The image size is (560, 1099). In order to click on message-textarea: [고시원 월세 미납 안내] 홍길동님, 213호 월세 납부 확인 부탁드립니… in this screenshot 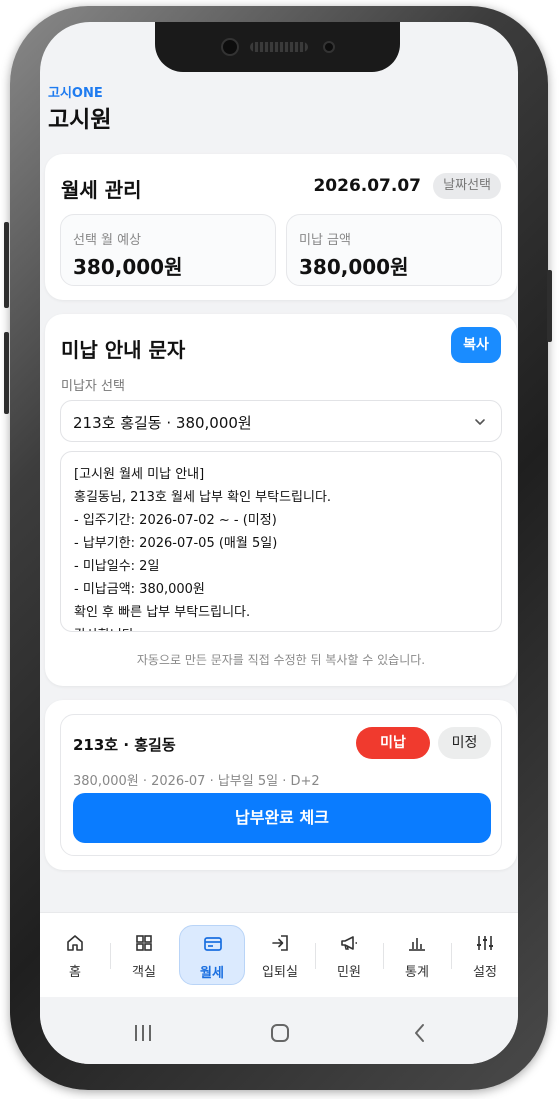, I will do `click(281, 541)`.